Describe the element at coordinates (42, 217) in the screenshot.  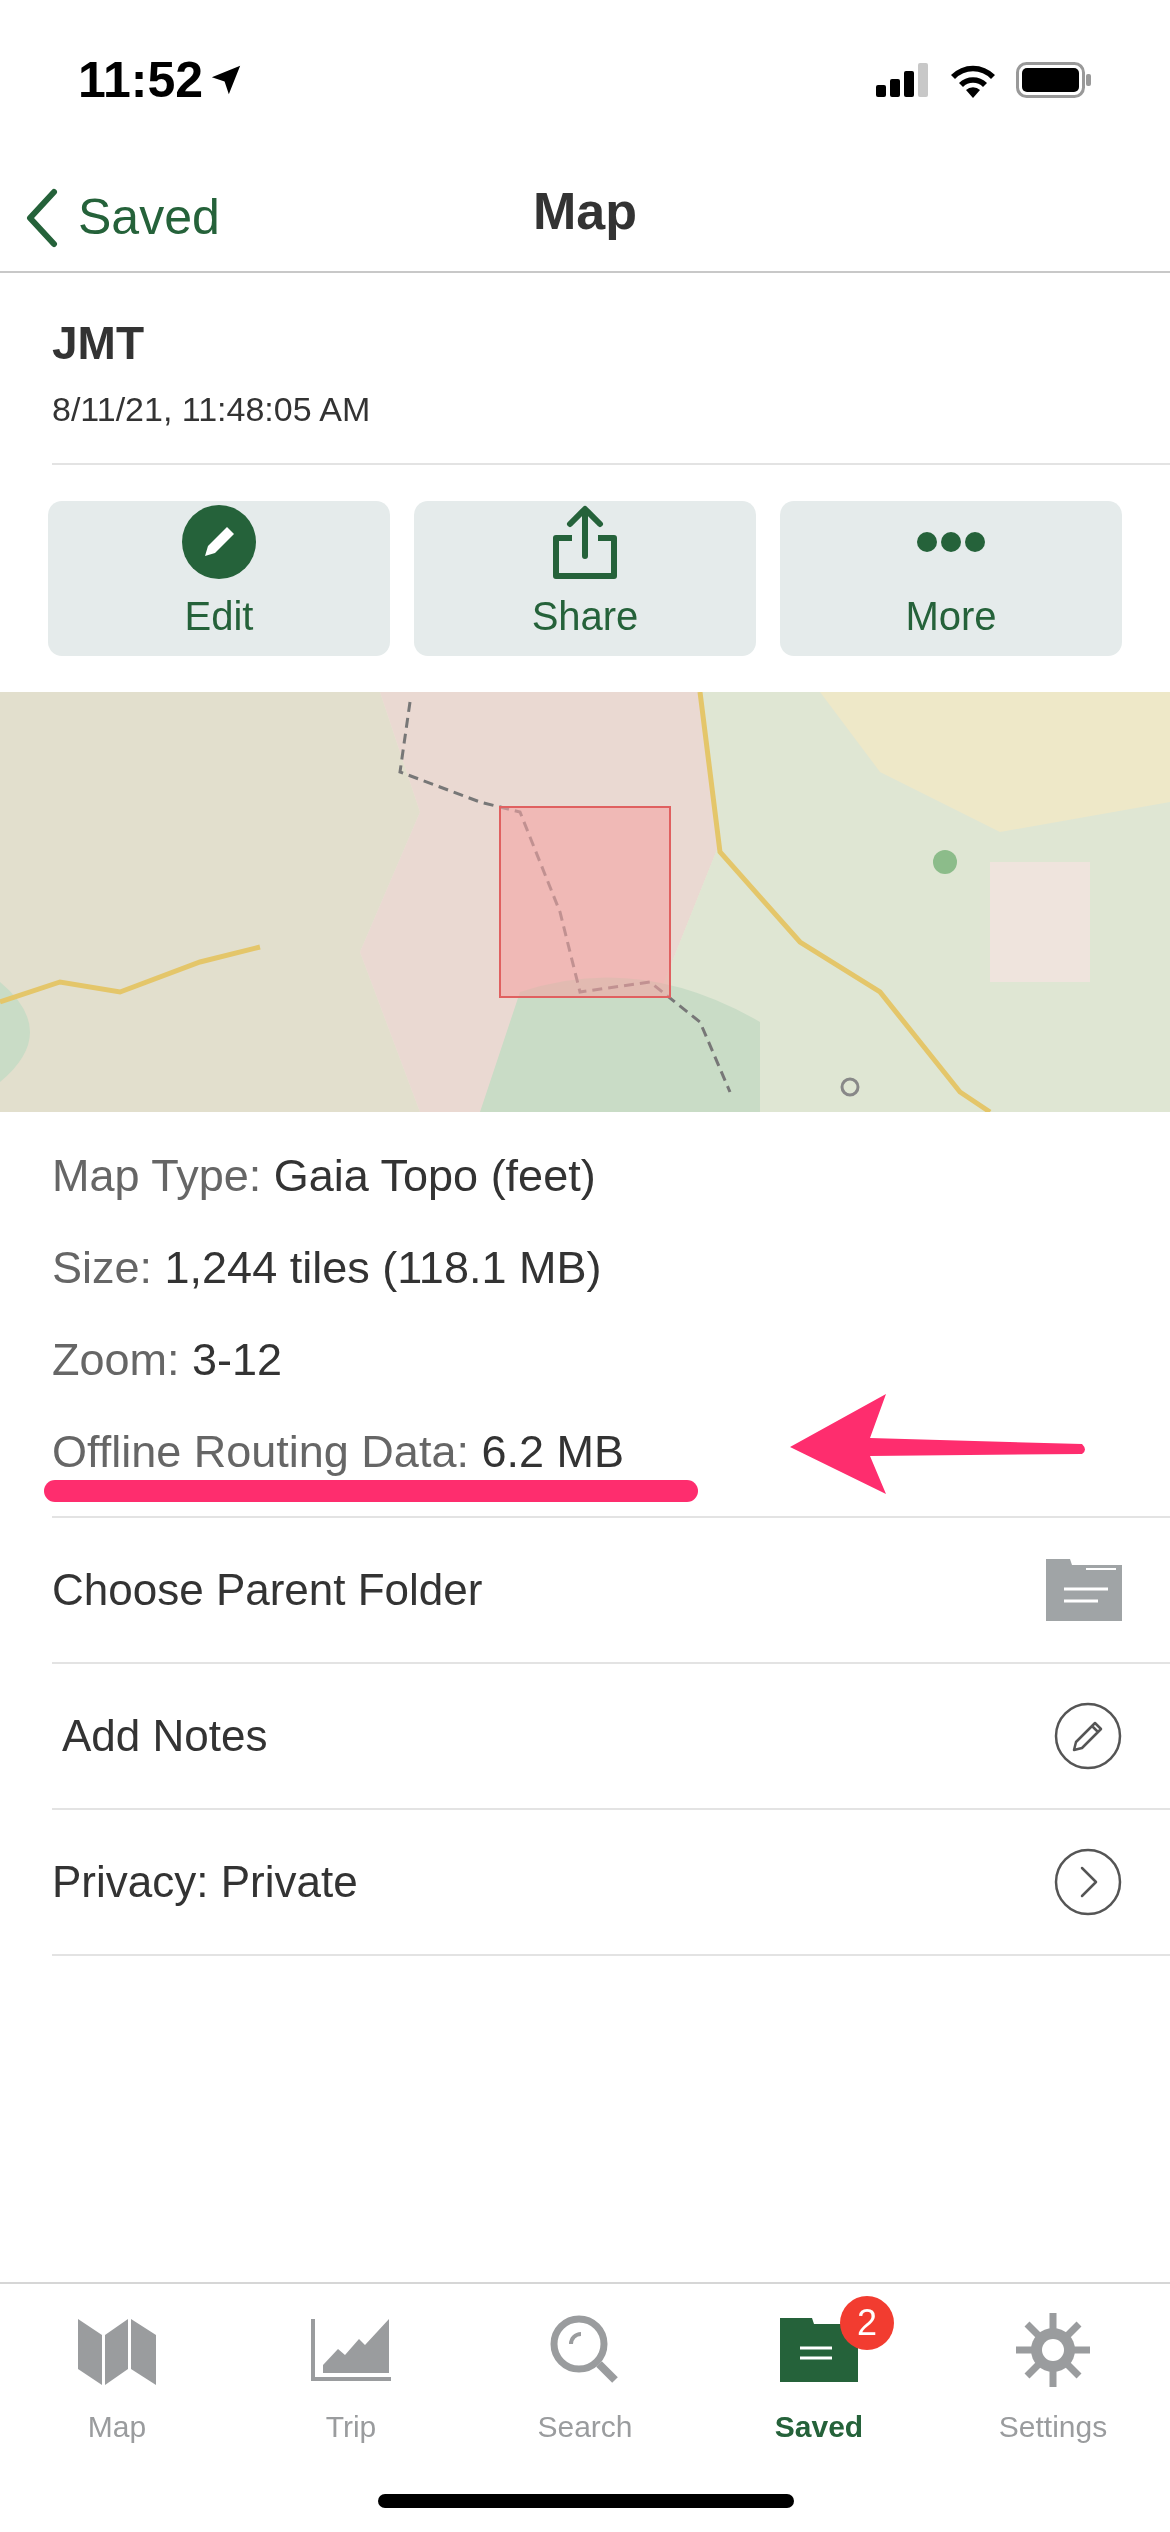
I see `chevron-left-icon` at that location.